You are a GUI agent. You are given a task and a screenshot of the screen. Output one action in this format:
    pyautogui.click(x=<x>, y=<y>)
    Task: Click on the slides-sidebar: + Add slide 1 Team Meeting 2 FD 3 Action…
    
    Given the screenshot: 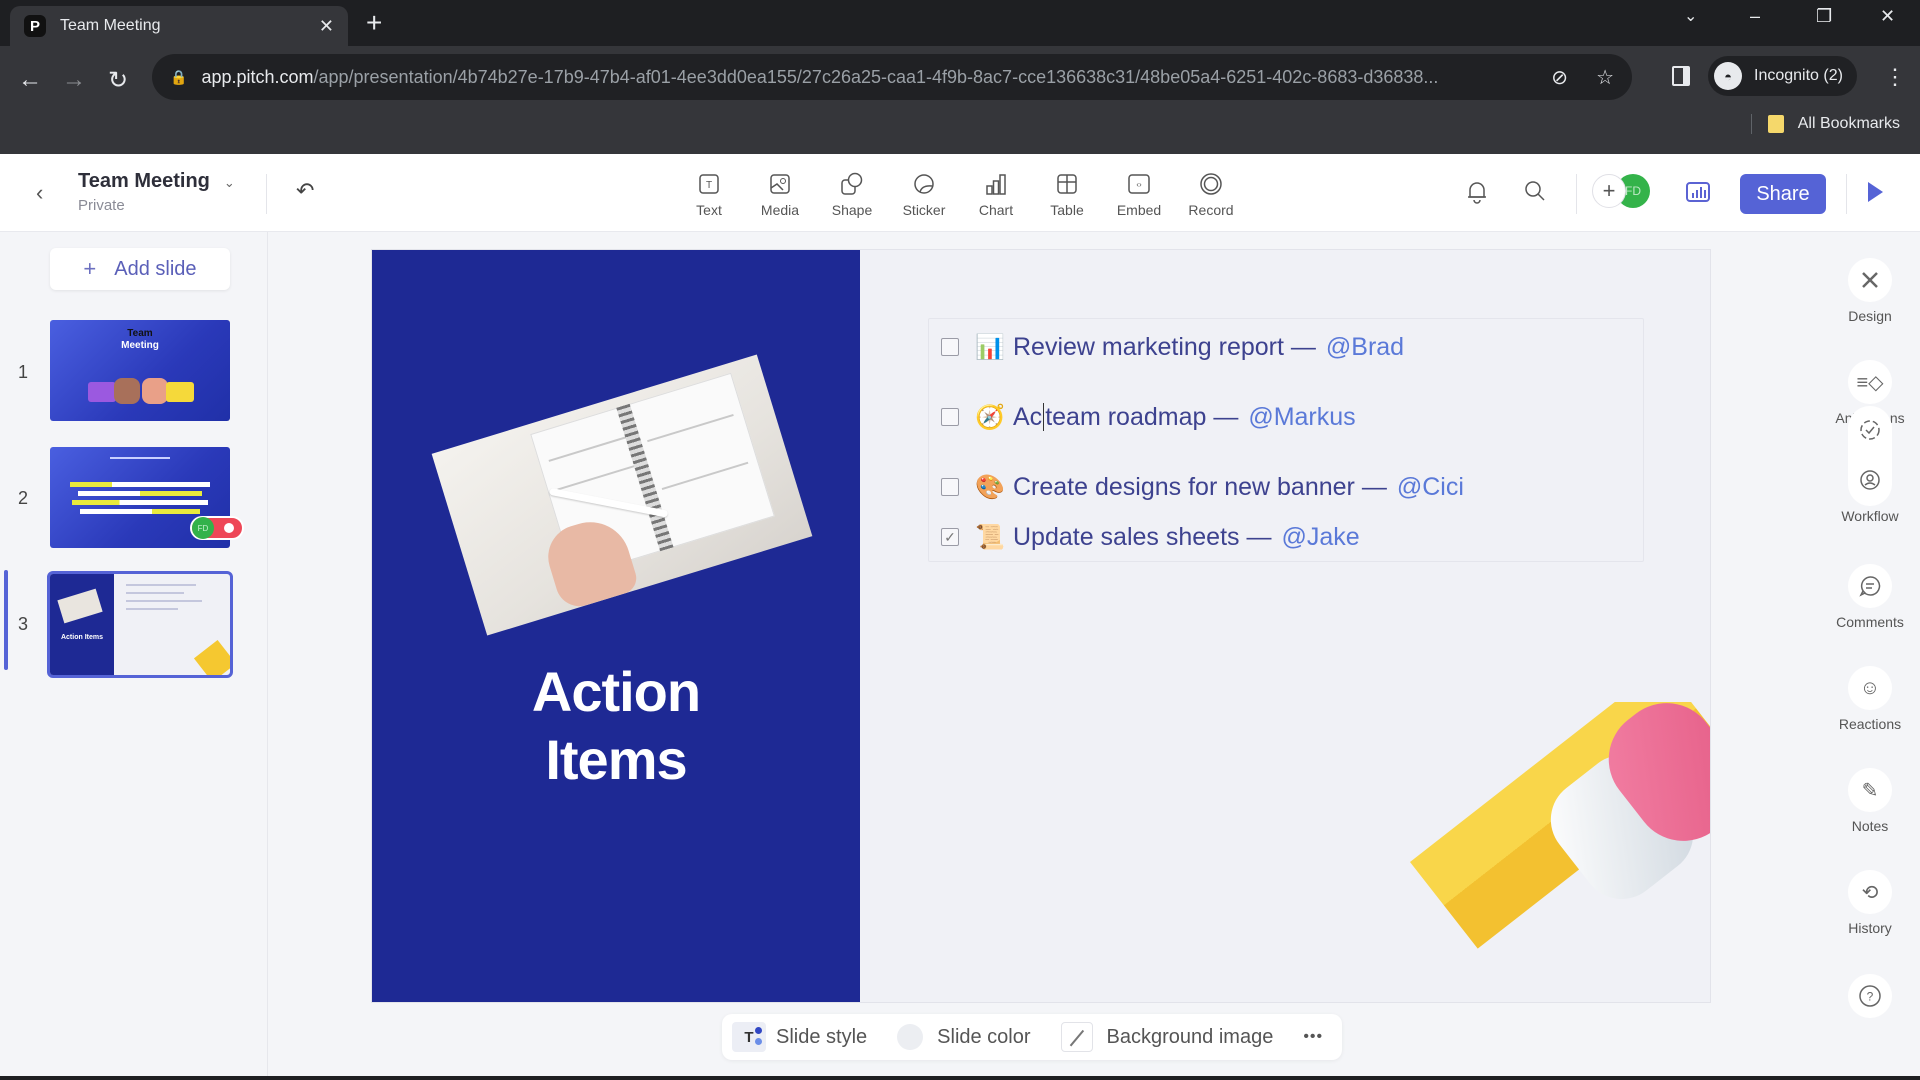 What is the action you would take?
    pyautogui.click(x=134, y=654)
    